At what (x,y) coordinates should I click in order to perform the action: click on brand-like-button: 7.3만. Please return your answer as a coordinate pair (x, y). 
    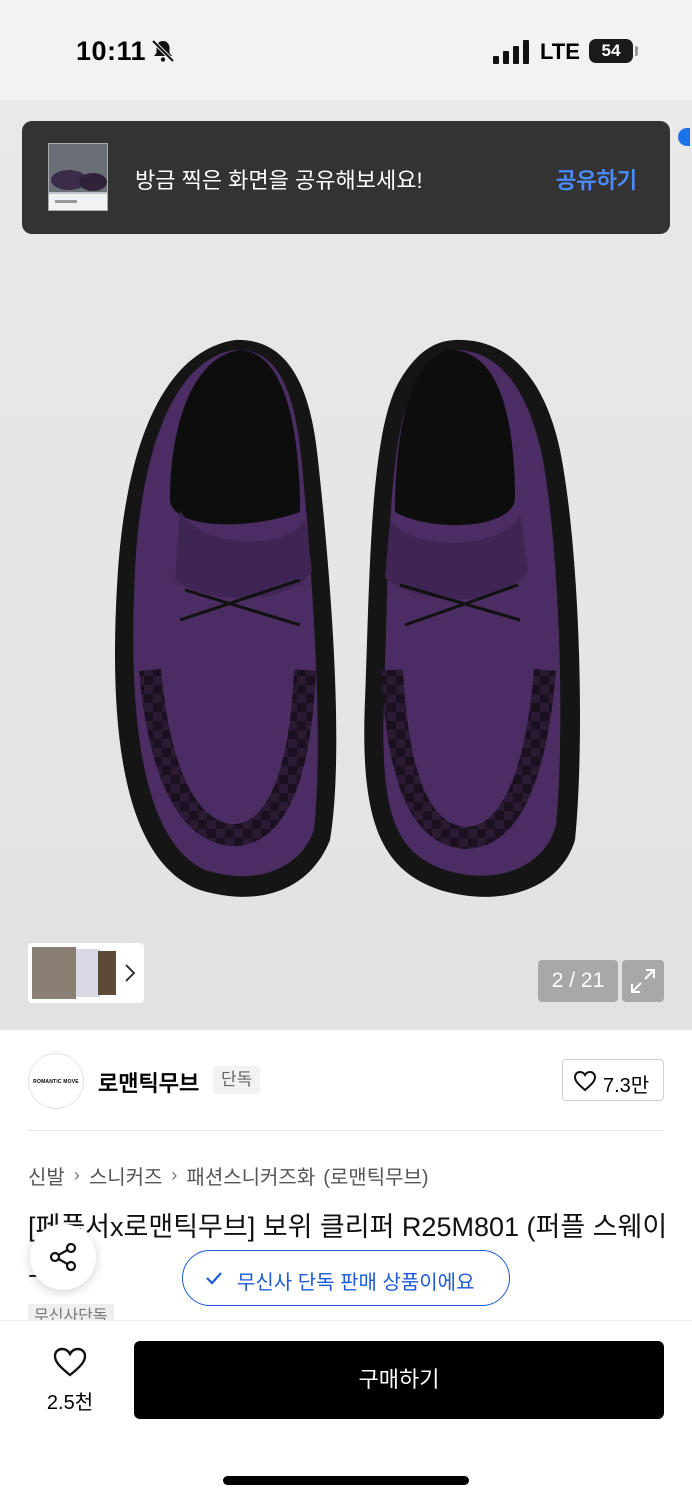
    Looking at the image, I should click on (613, 1080).